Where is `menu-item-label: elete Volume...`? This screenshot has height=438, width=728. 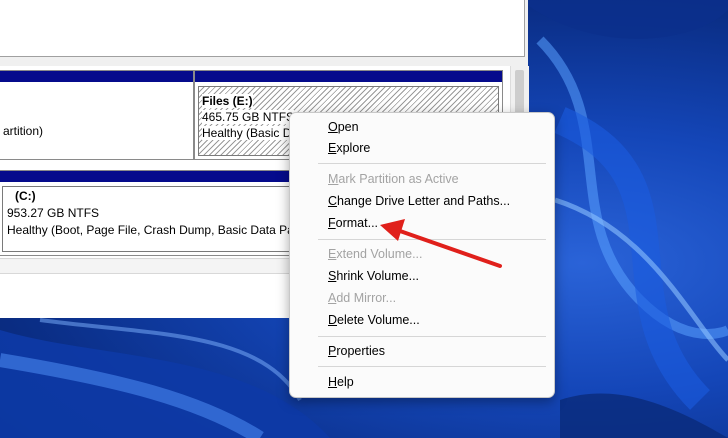
menu-item-label: elete Volume... is located at coordinates (378, 320).